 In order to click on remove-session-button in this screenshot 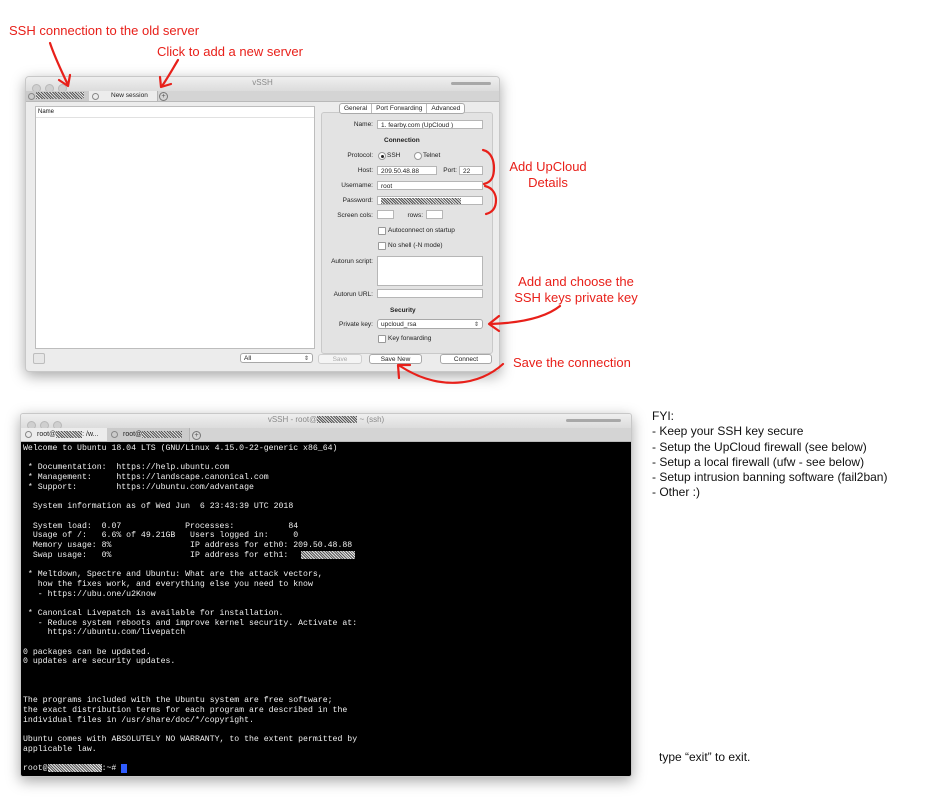, I will do `click(39, 358)`.